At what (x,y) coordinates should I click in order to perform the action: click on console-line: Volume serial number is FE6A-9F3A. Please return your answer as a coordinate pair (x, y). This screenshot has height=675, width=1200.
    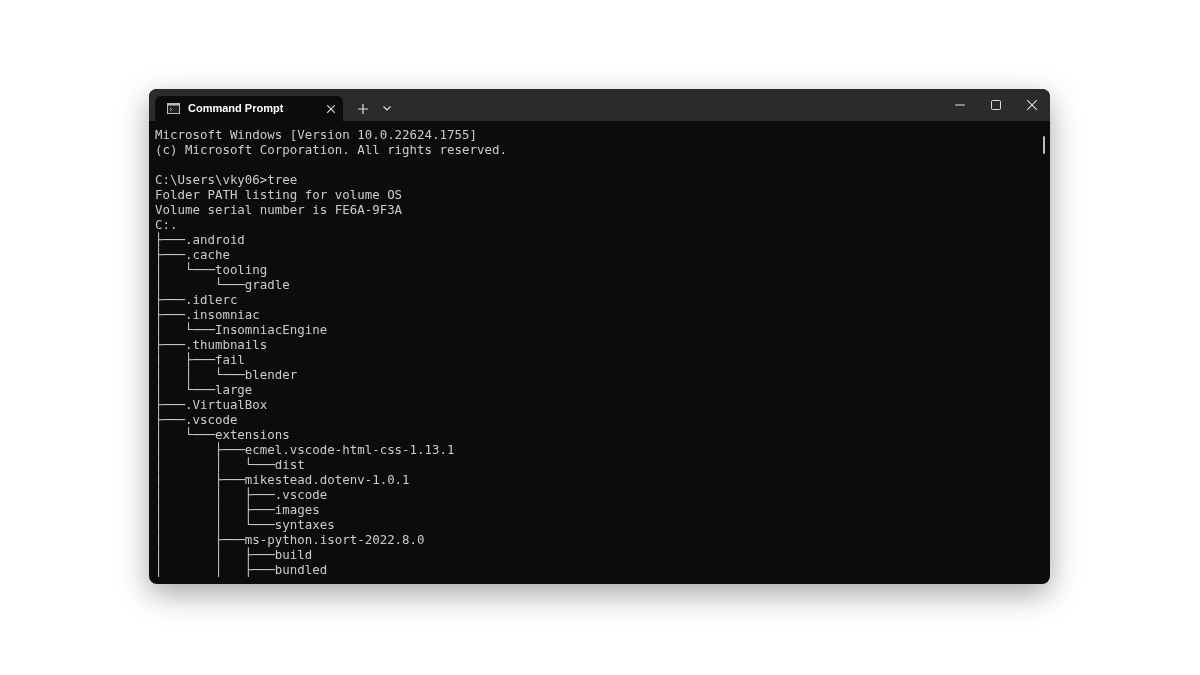
    Looking at the image, I should click on (279, 209).